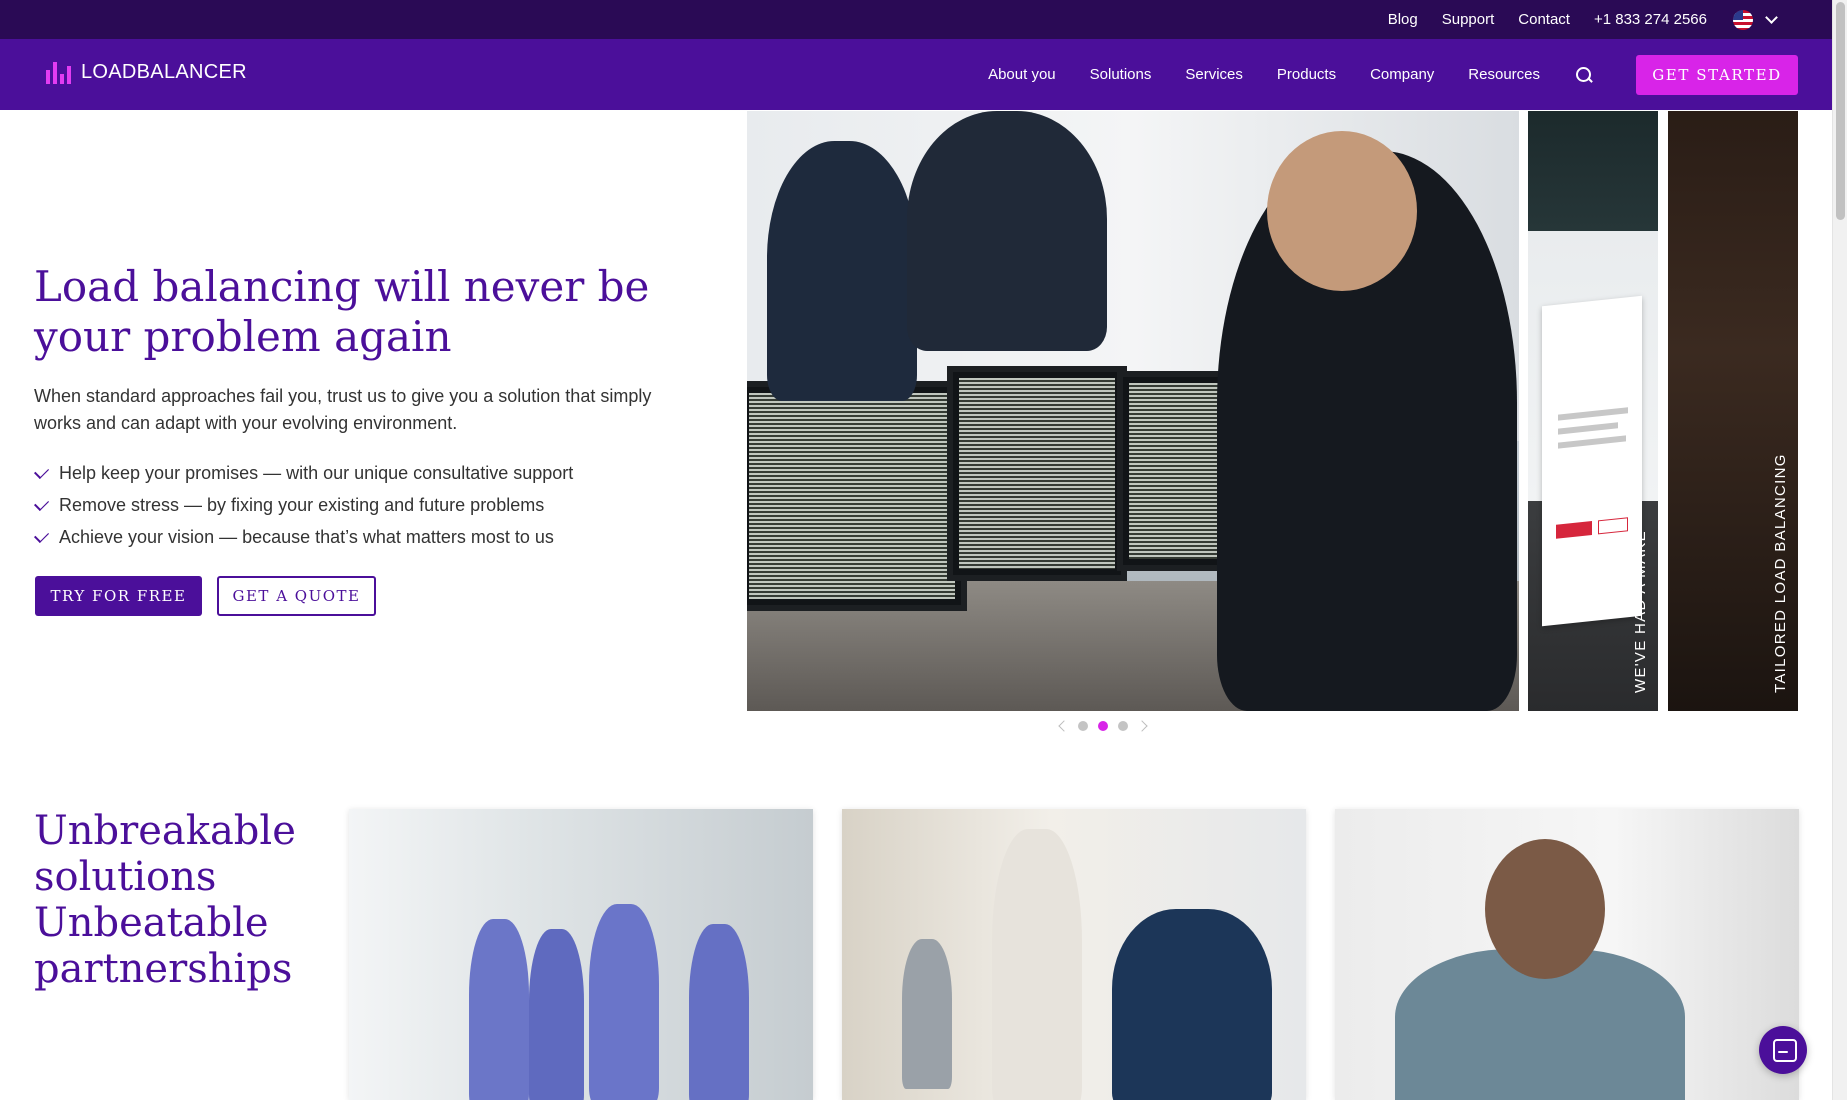 The height and width of the screenshot is (1100, 1847). What do you see at coordinates (1583, 19) in the screenshot?
I see `utility-links: Blog Support Contact +1 833 274 2566` at bounding box center [1583, 19].